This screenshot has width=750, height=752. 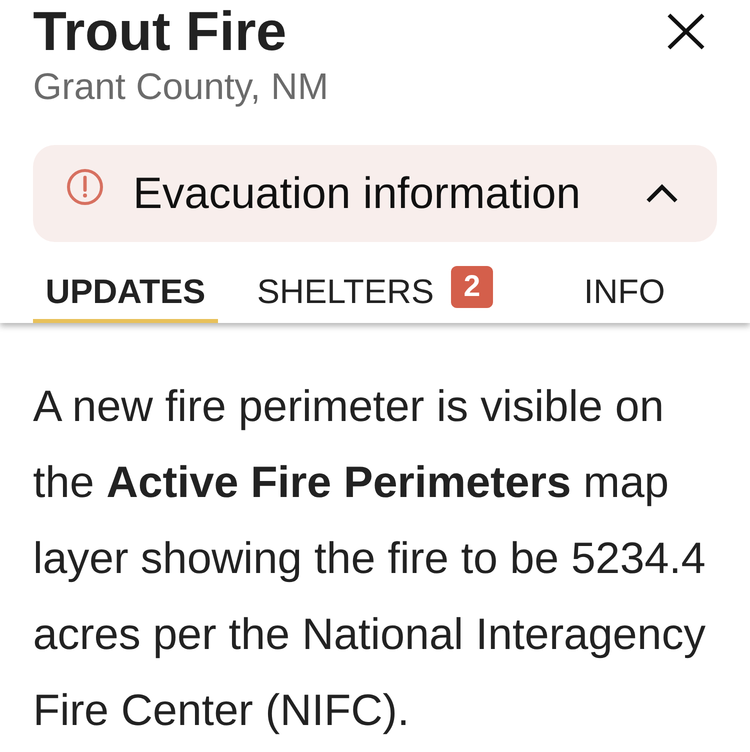 I want to click on close-button, so click(x=686, y=31).